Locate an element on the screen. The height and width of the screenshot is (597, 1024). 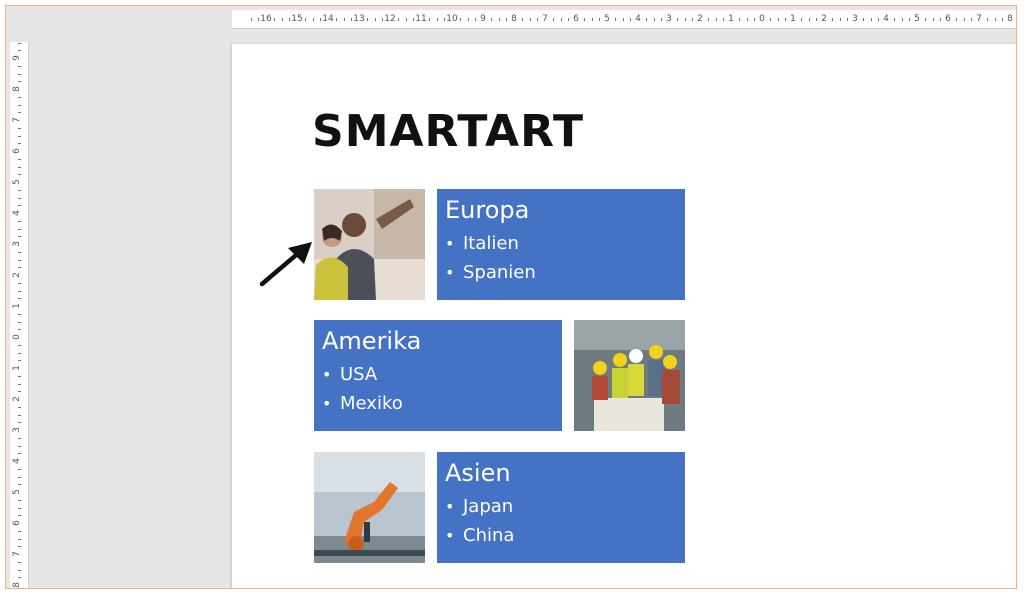
ruler-tick-label: 3 is located at coordinates (16, 244).